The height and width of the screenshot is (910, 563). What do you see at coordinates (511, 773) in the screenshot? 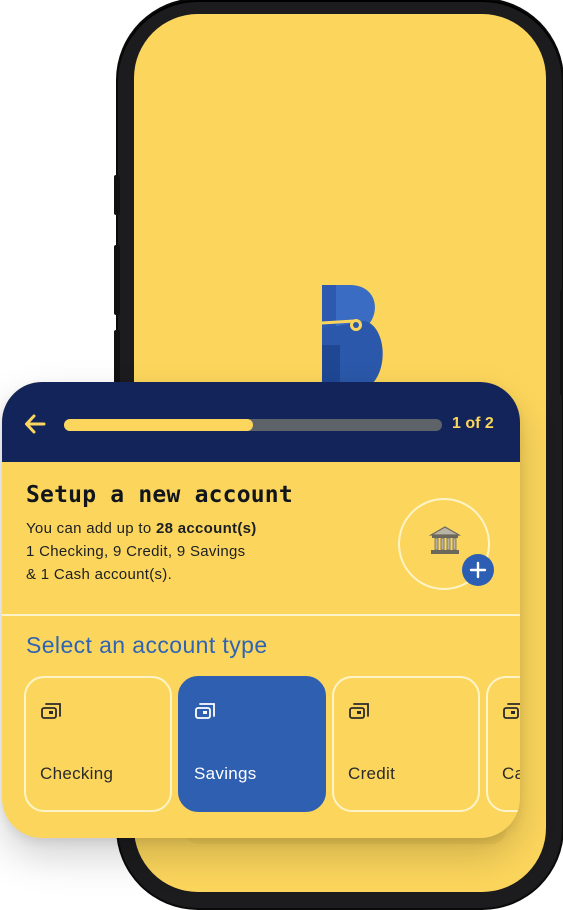
I see `account-type-label: Cash` at bounding box center [511, 773].